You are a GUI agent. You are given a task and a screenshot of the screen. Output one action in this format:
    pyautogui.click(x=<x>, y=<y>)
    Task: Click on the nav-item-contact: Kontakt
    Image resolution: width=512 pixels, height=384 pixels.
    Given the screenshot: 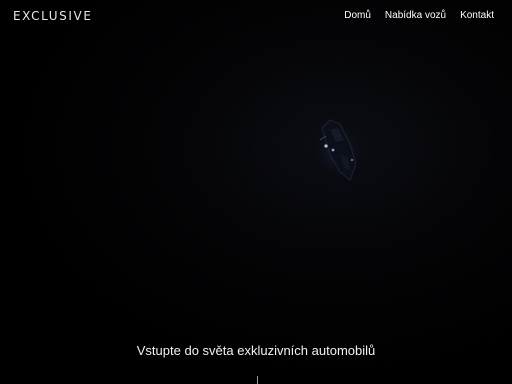 What is the action you would take?
    pyautogui.click(x=477, y=15)
    